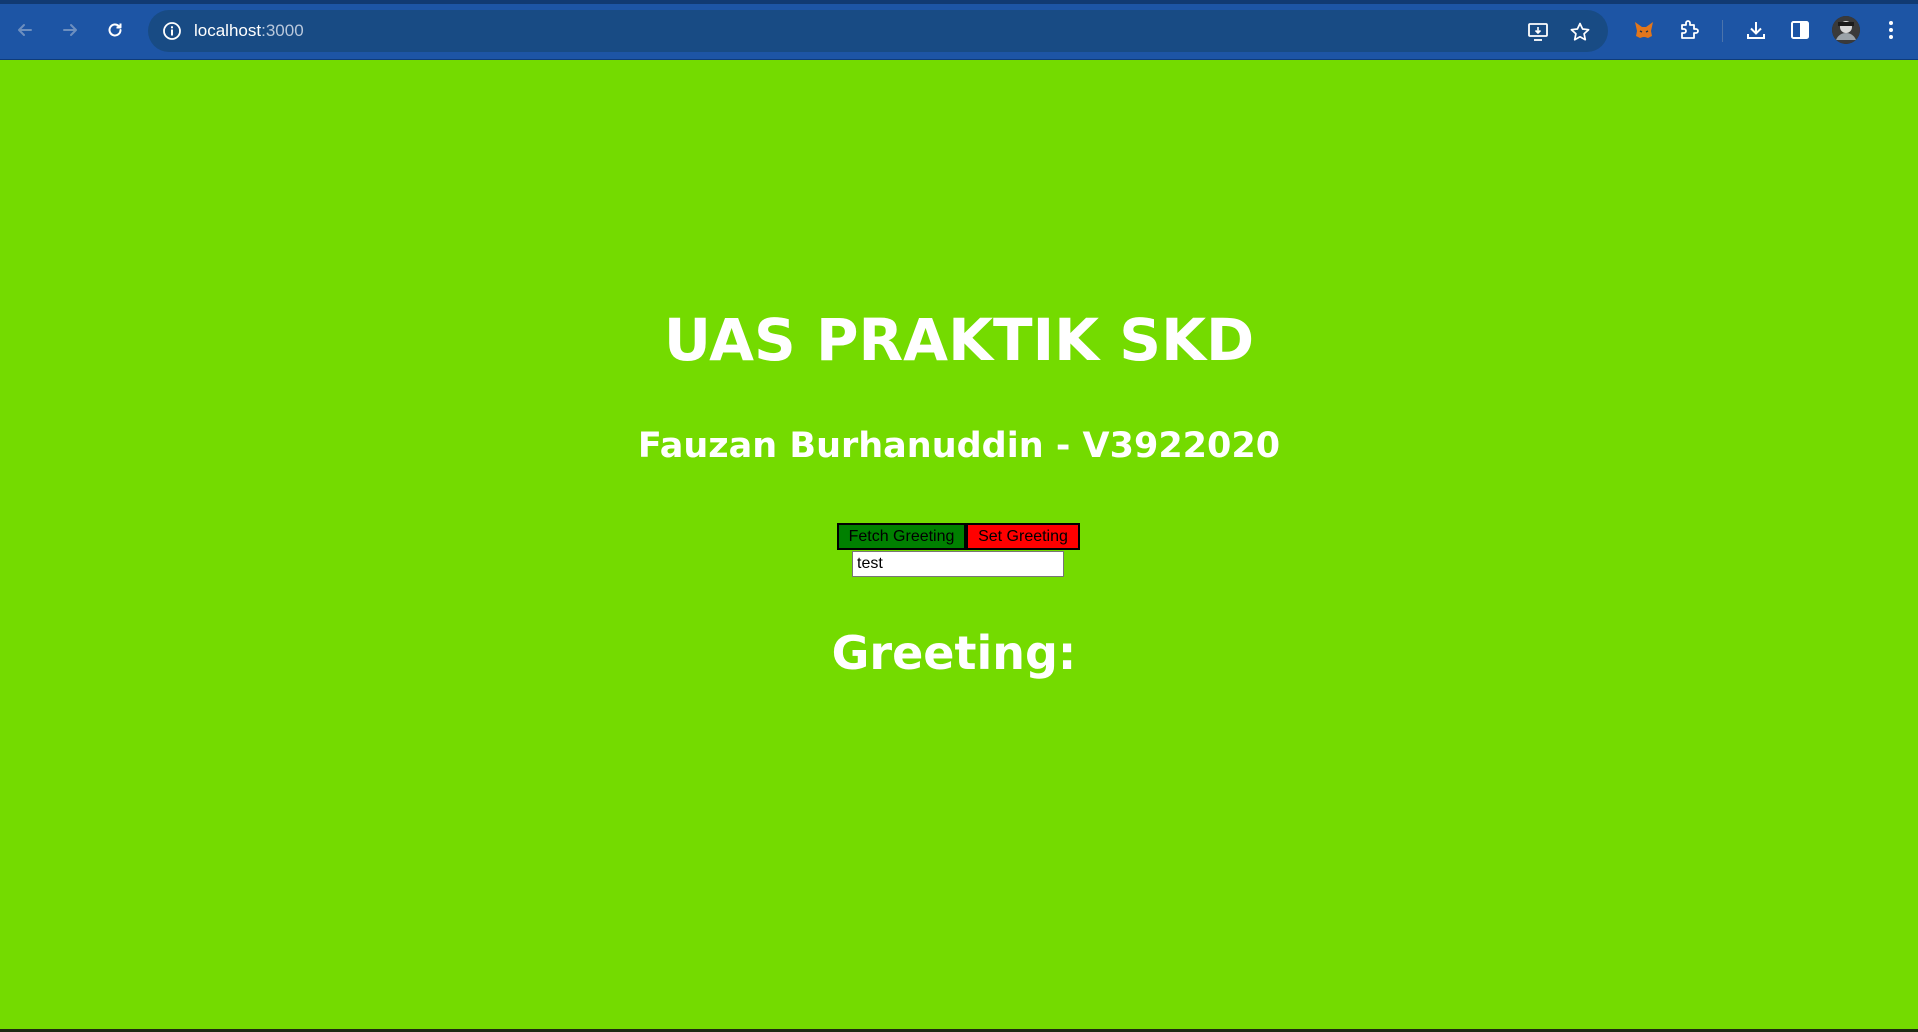 This screenshot has width=1918, height=1032. What do you see at coordinates (959, 2) in the screenshot?
I see `tab-strip` at bounding box center [959, 2].